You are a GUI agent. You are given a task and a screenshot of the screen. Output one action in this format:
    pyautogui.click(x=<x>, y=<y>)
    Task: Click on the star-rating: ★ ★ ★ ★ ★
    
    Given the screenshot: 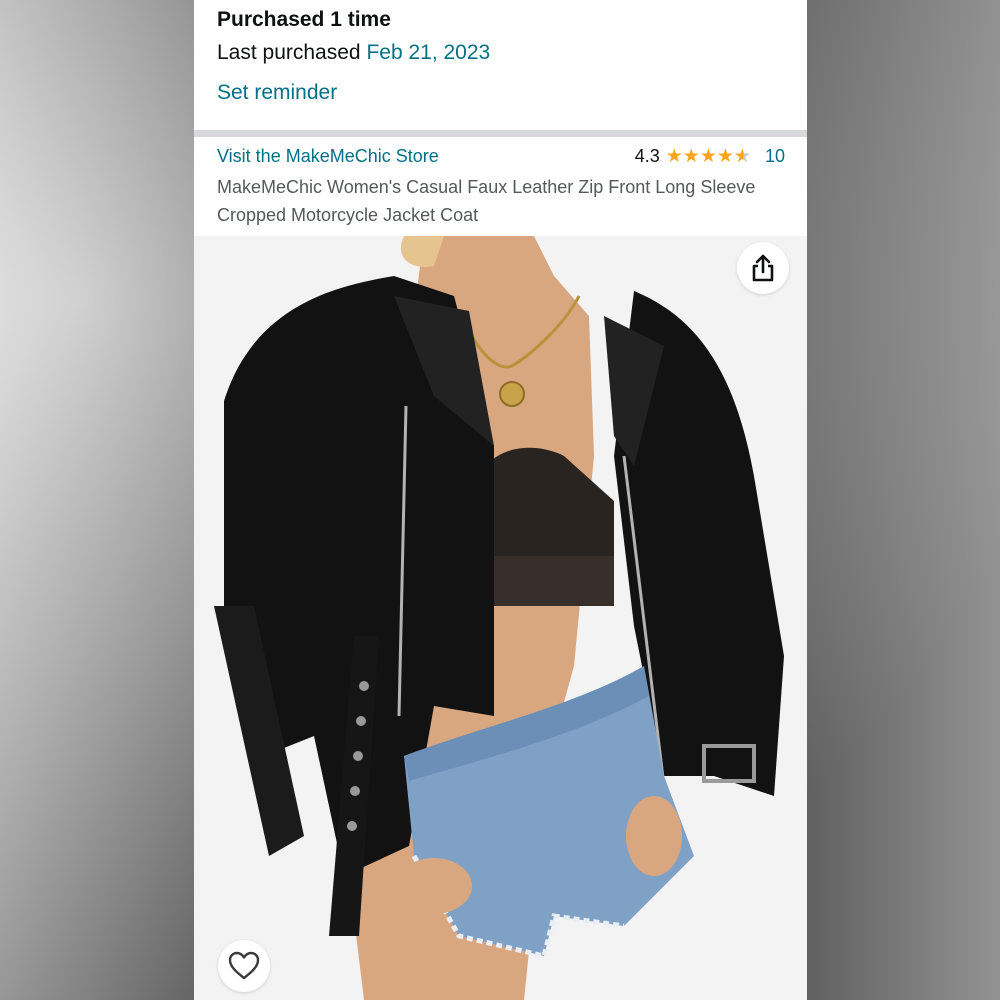 What is the action you would take?
    pyautogui.click(x=708, y=156)
    